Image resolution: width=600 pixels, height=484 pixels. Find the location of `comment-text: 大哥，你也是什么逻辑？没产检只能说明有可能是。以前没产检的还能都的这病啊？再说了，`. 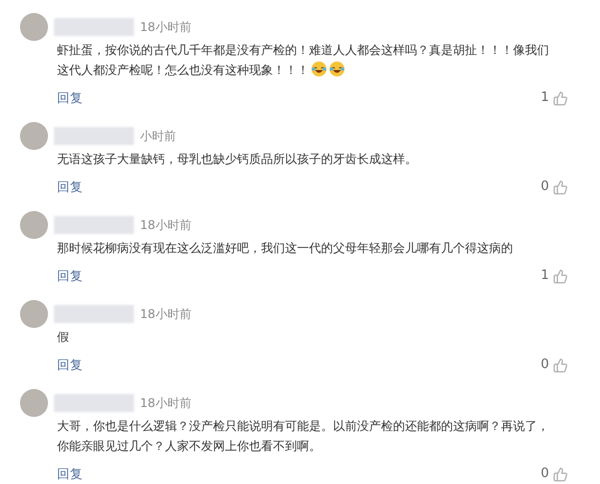

comment-text: 大哥，你也是什么逻辑？没产检只能说明有可能是。以前没产检的还能都的这病啊？再说了， is located at coordinates (303, 426).